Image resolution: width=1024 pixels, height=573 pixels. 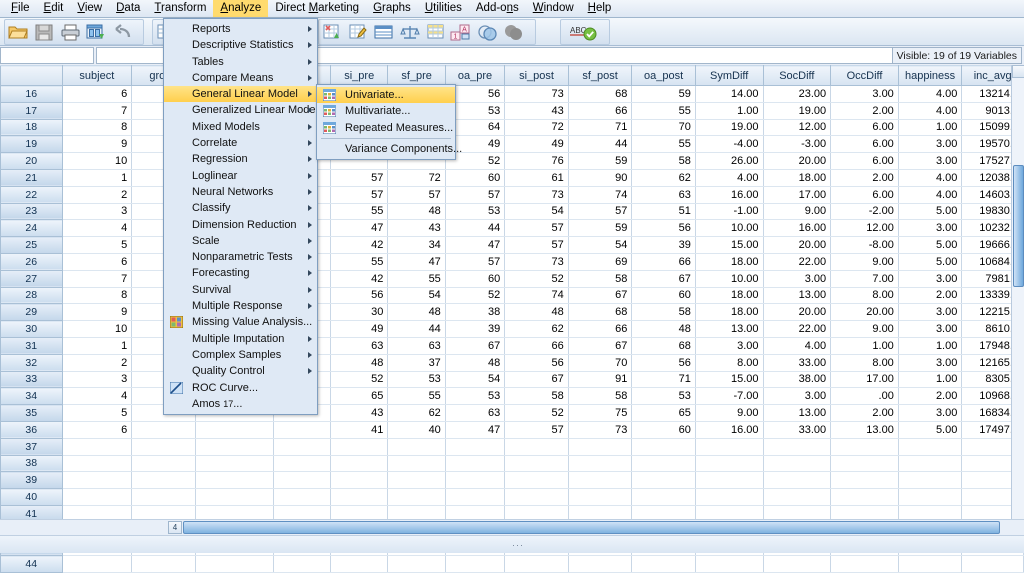 What do you see at coordinates (729, 279) in the screenshot?
I see `table-cell: 10.00` at bounding box center [729, 279].